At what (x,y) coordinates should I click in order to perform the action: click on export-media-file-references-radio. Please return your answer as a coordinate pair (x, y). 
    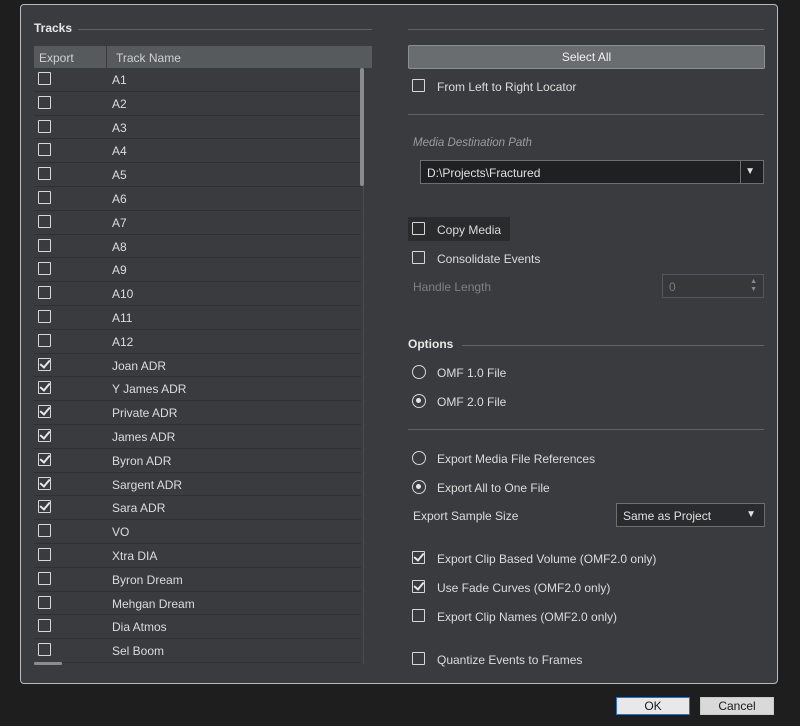
    Looking at the image, I should click on (419, 458).